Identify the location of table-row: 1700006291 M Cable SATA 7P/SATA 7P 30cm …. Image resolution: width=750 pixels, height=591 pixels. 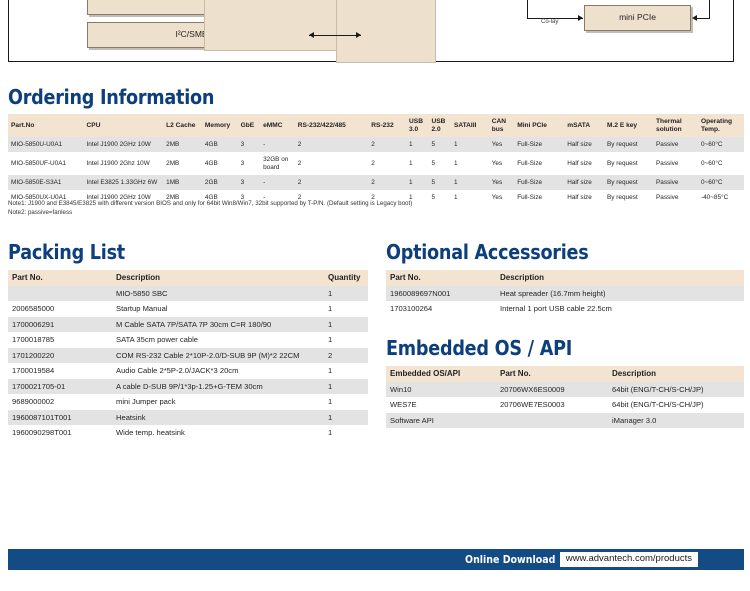
(188, 324).